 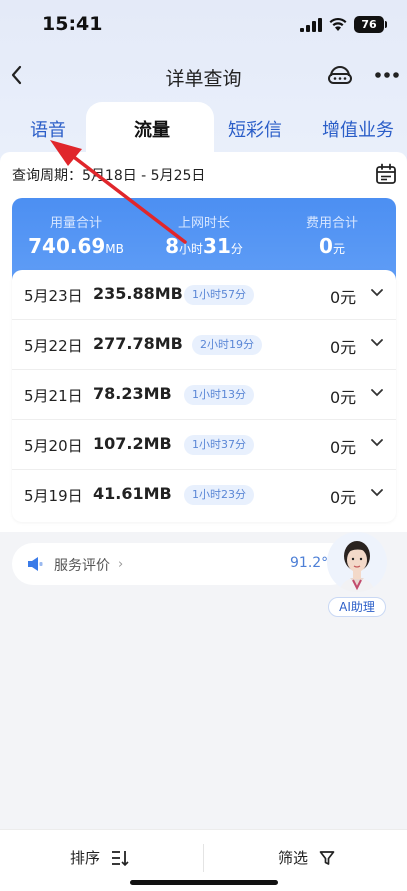 I want to click on usage-total-value: 740.69MB, so click(x=76, y=246).